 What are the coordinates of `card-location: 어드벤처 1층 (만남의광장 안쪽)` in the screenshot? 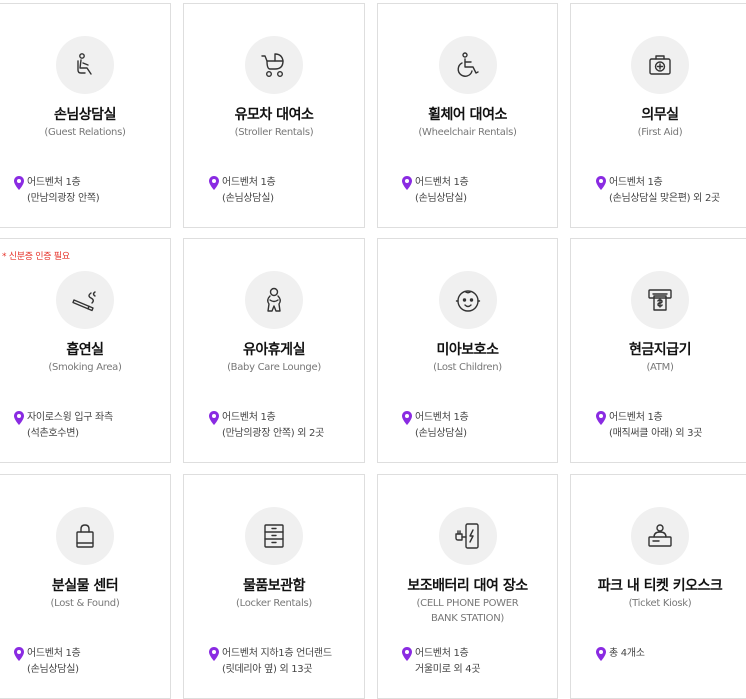 It's located at (89, 191).